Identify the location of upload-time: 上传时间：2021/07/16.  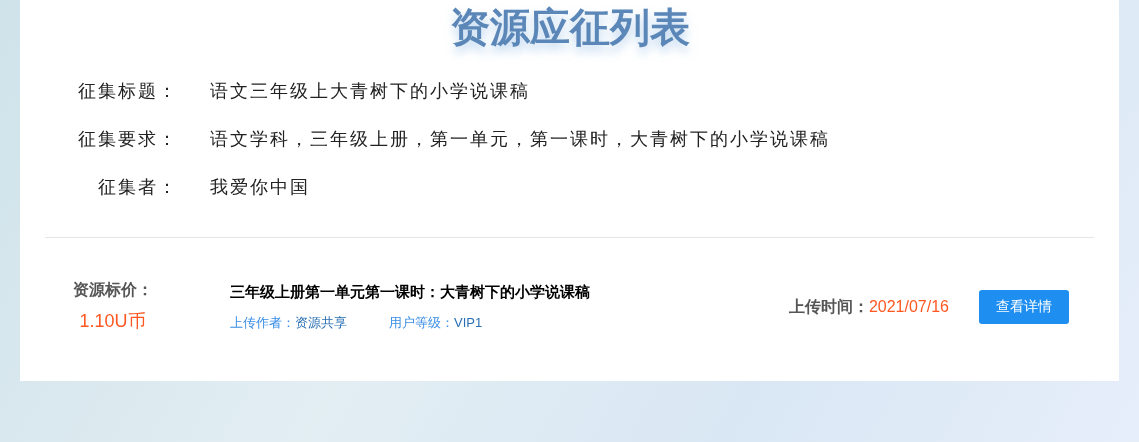
(868, 306).